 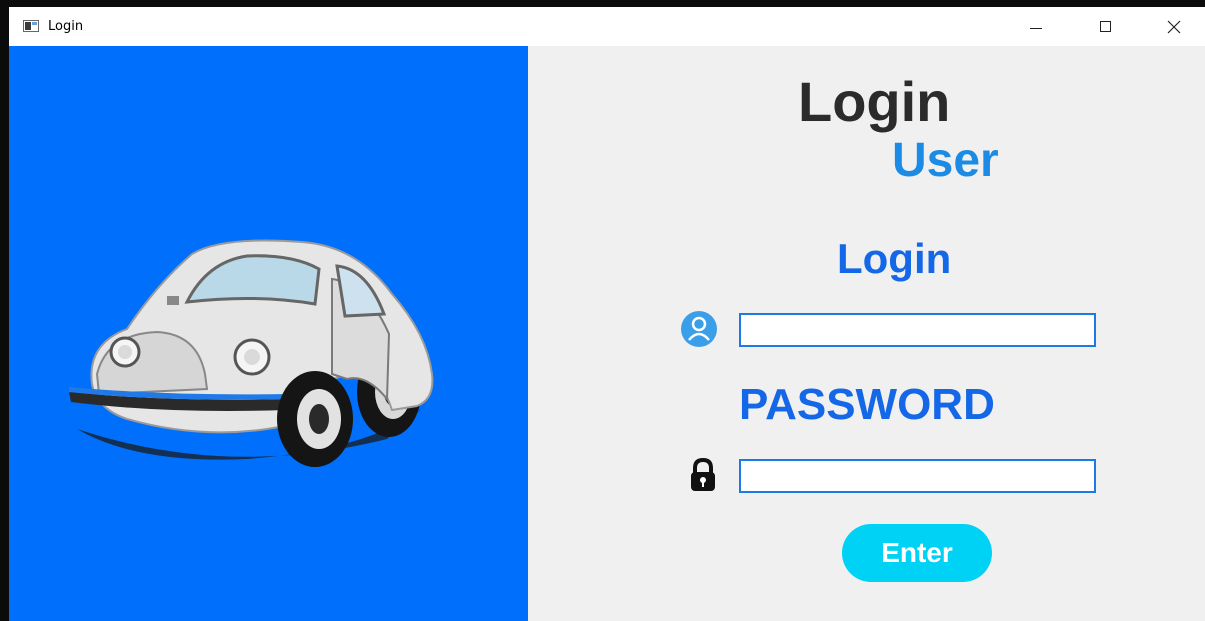 I want to click on page-subtitle: User, so click(x=945, y=160).